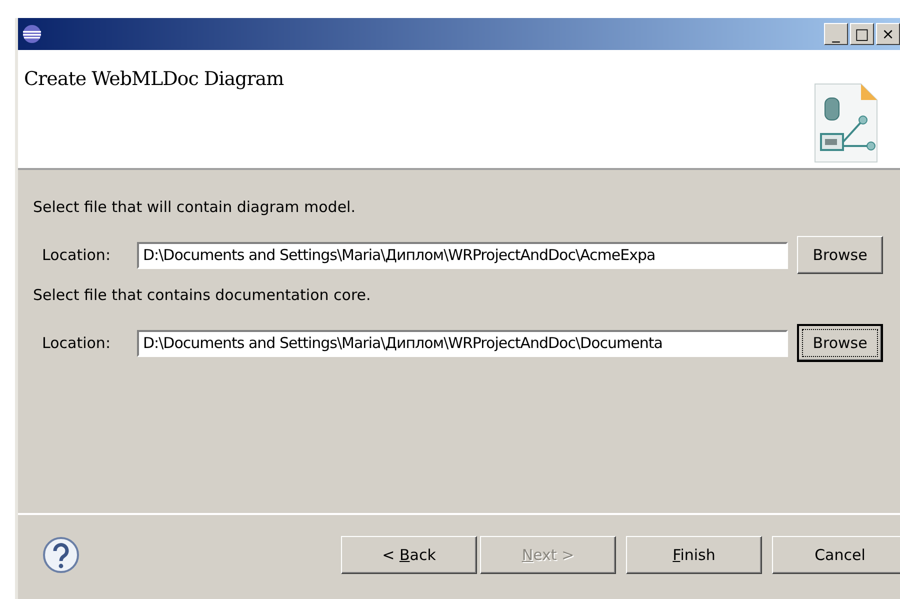  I want to click on maximize-button: □, so click(862, 34).